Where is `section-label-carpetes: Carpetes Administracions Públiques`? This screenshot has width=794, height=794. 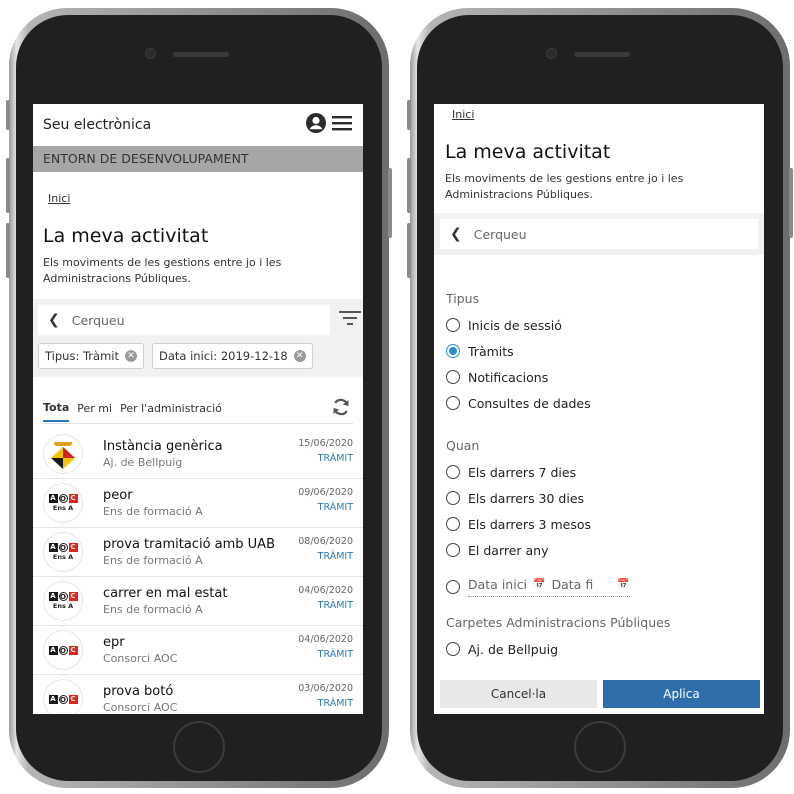
section-label-carpetes: Carpetes Administracions Públiques is located at coordinates (558, 622).